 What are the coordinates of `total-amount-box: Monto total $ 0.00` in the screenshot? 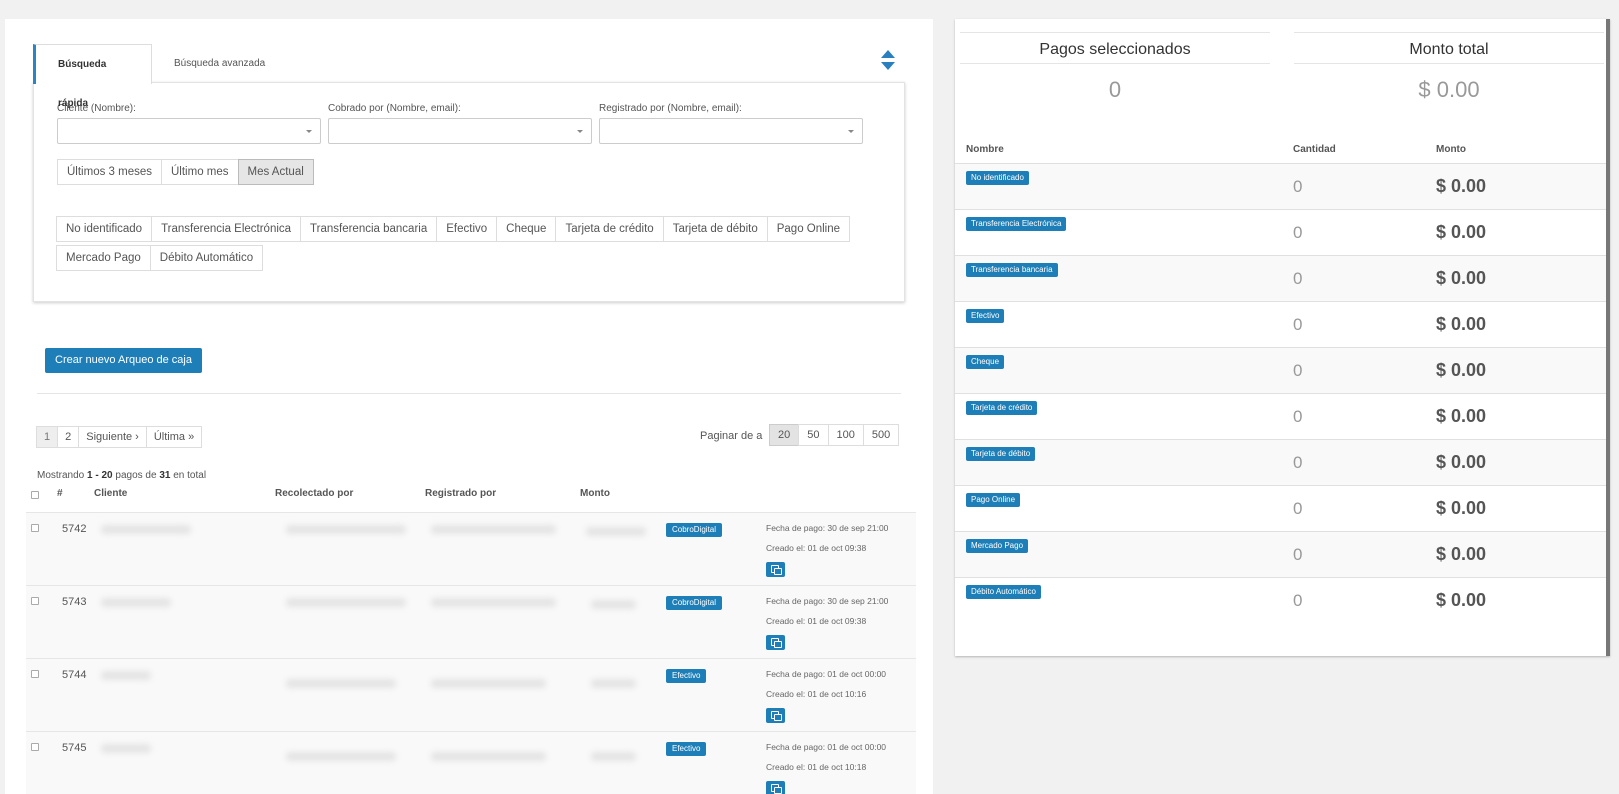 It's located at (1449, 77).